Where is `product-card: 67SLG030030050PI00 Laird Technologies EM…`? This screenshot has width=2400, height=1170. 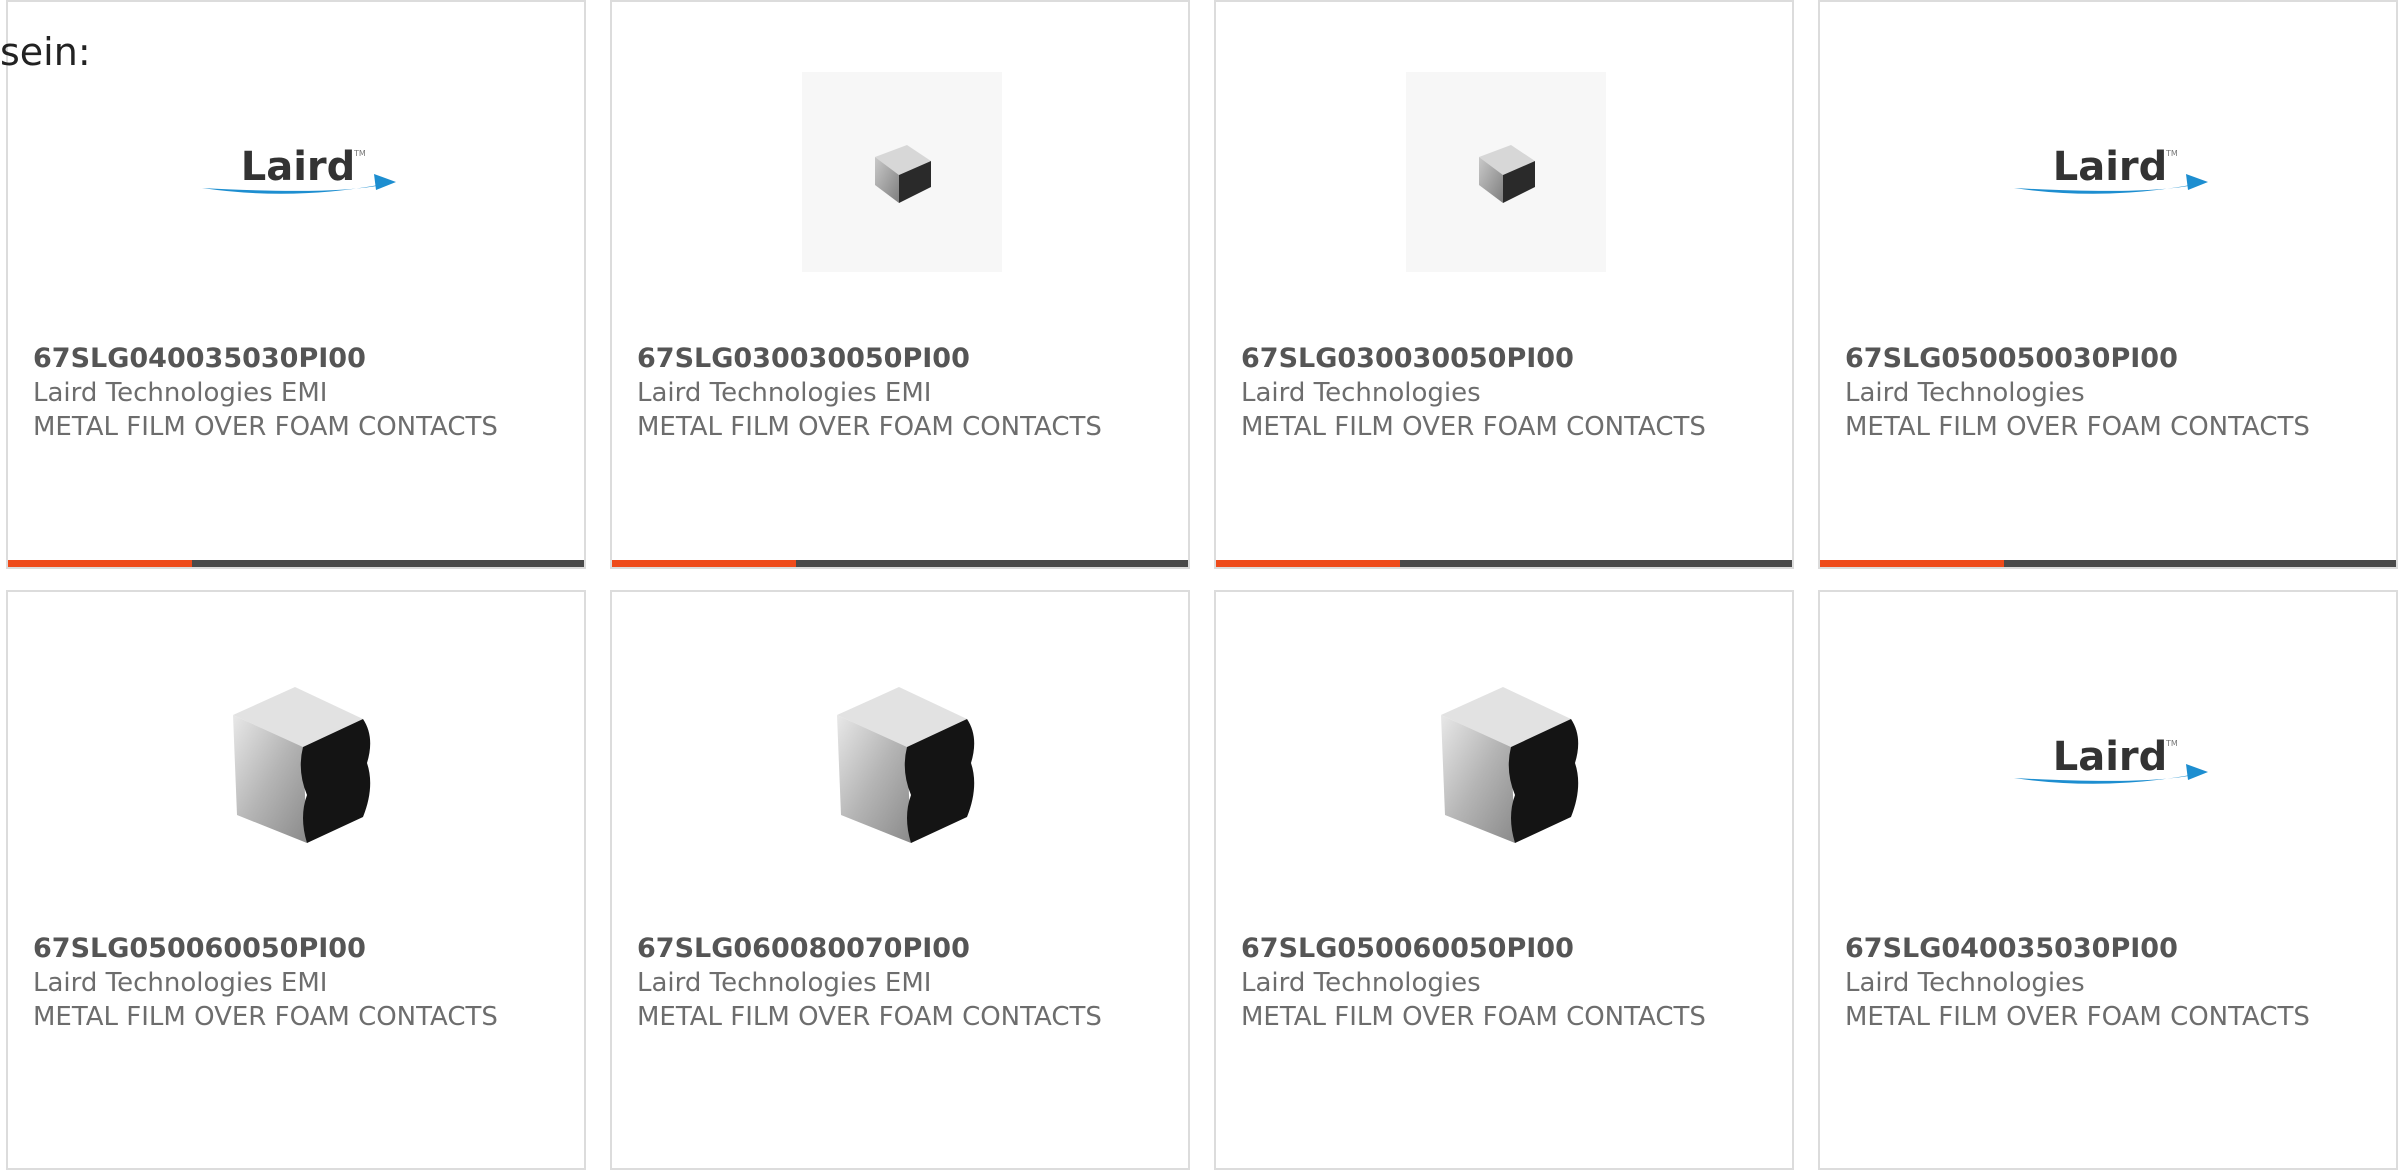
product-card: 67SLG030030050PI00 Laird Technologies EM… is located at coordinates (900, 284).